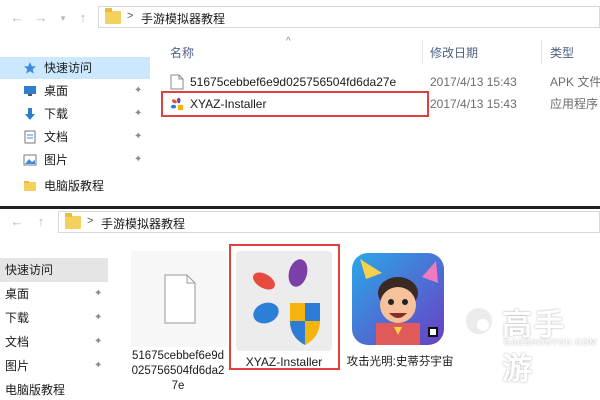 The width and height of the screenshot is (600, 400). I want to click on file-tile-game: 攻击光明:史蒂芬宇宙, so click(400, 324).